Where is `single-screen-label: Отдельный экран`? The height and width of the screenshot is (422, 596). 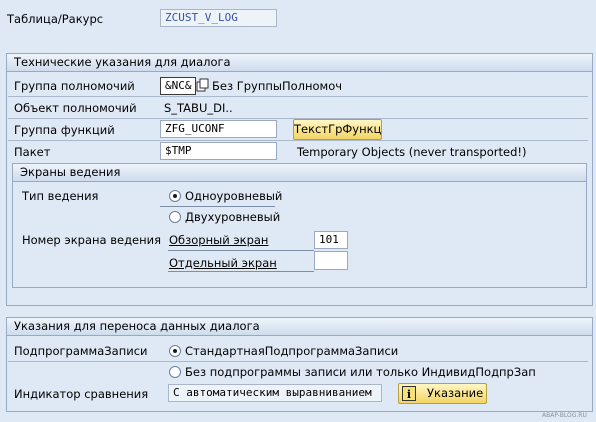 single-screen-label: Отдельный экран is located at coordinates (223, 263).